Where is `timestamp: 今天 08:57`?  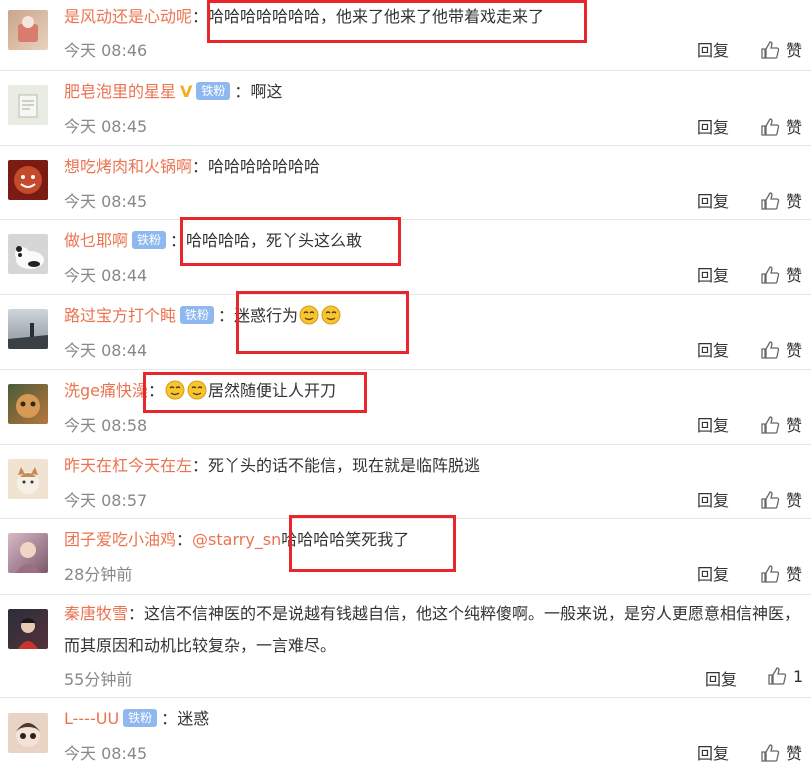 timestamp: 今天 08:57 is located at coordinates (106, 500).